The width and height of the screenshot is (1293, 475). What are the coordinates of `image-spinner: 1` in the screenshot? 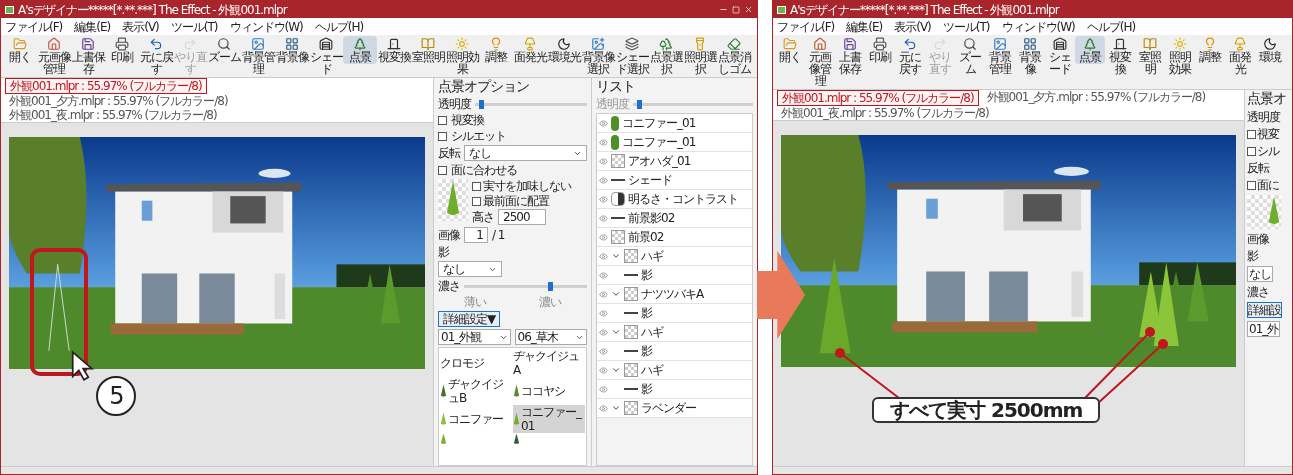 It's located at (476, 235).